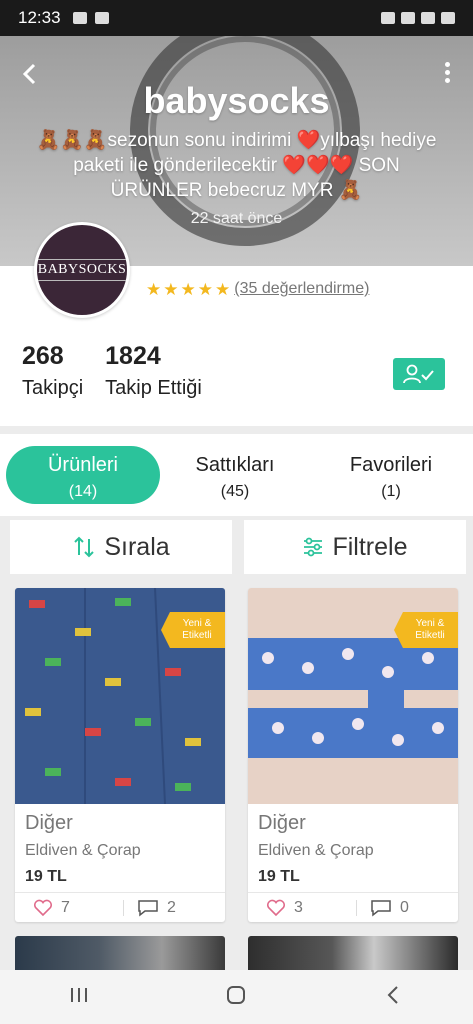 This screenshot has height=1024, width=473. I want to click on tab-count: (1), so click(391, 491).